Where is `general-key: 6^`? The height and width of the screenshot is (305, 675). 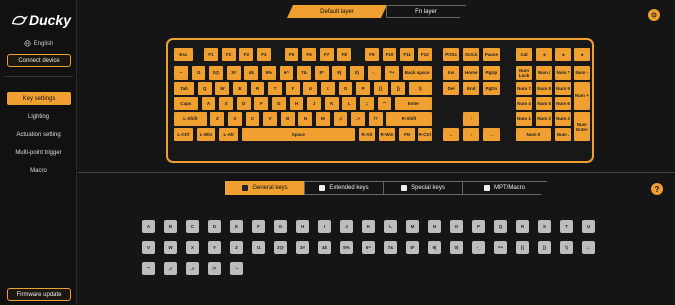
general-key: 6^ is located at coordinates (368, 247).